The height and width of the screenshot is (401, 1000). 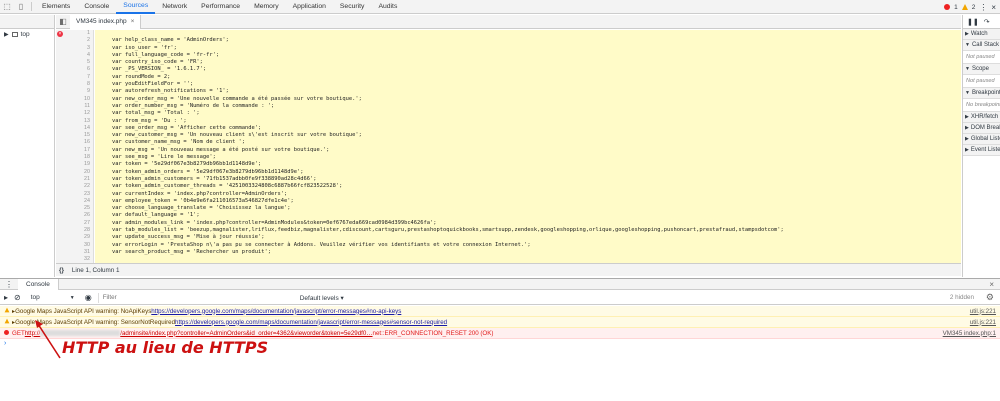 What do you see at coordinates (63, 22) in the screenshot?
I see `toggle-navigator-icon: ◧` at bounding box center [63, 22].